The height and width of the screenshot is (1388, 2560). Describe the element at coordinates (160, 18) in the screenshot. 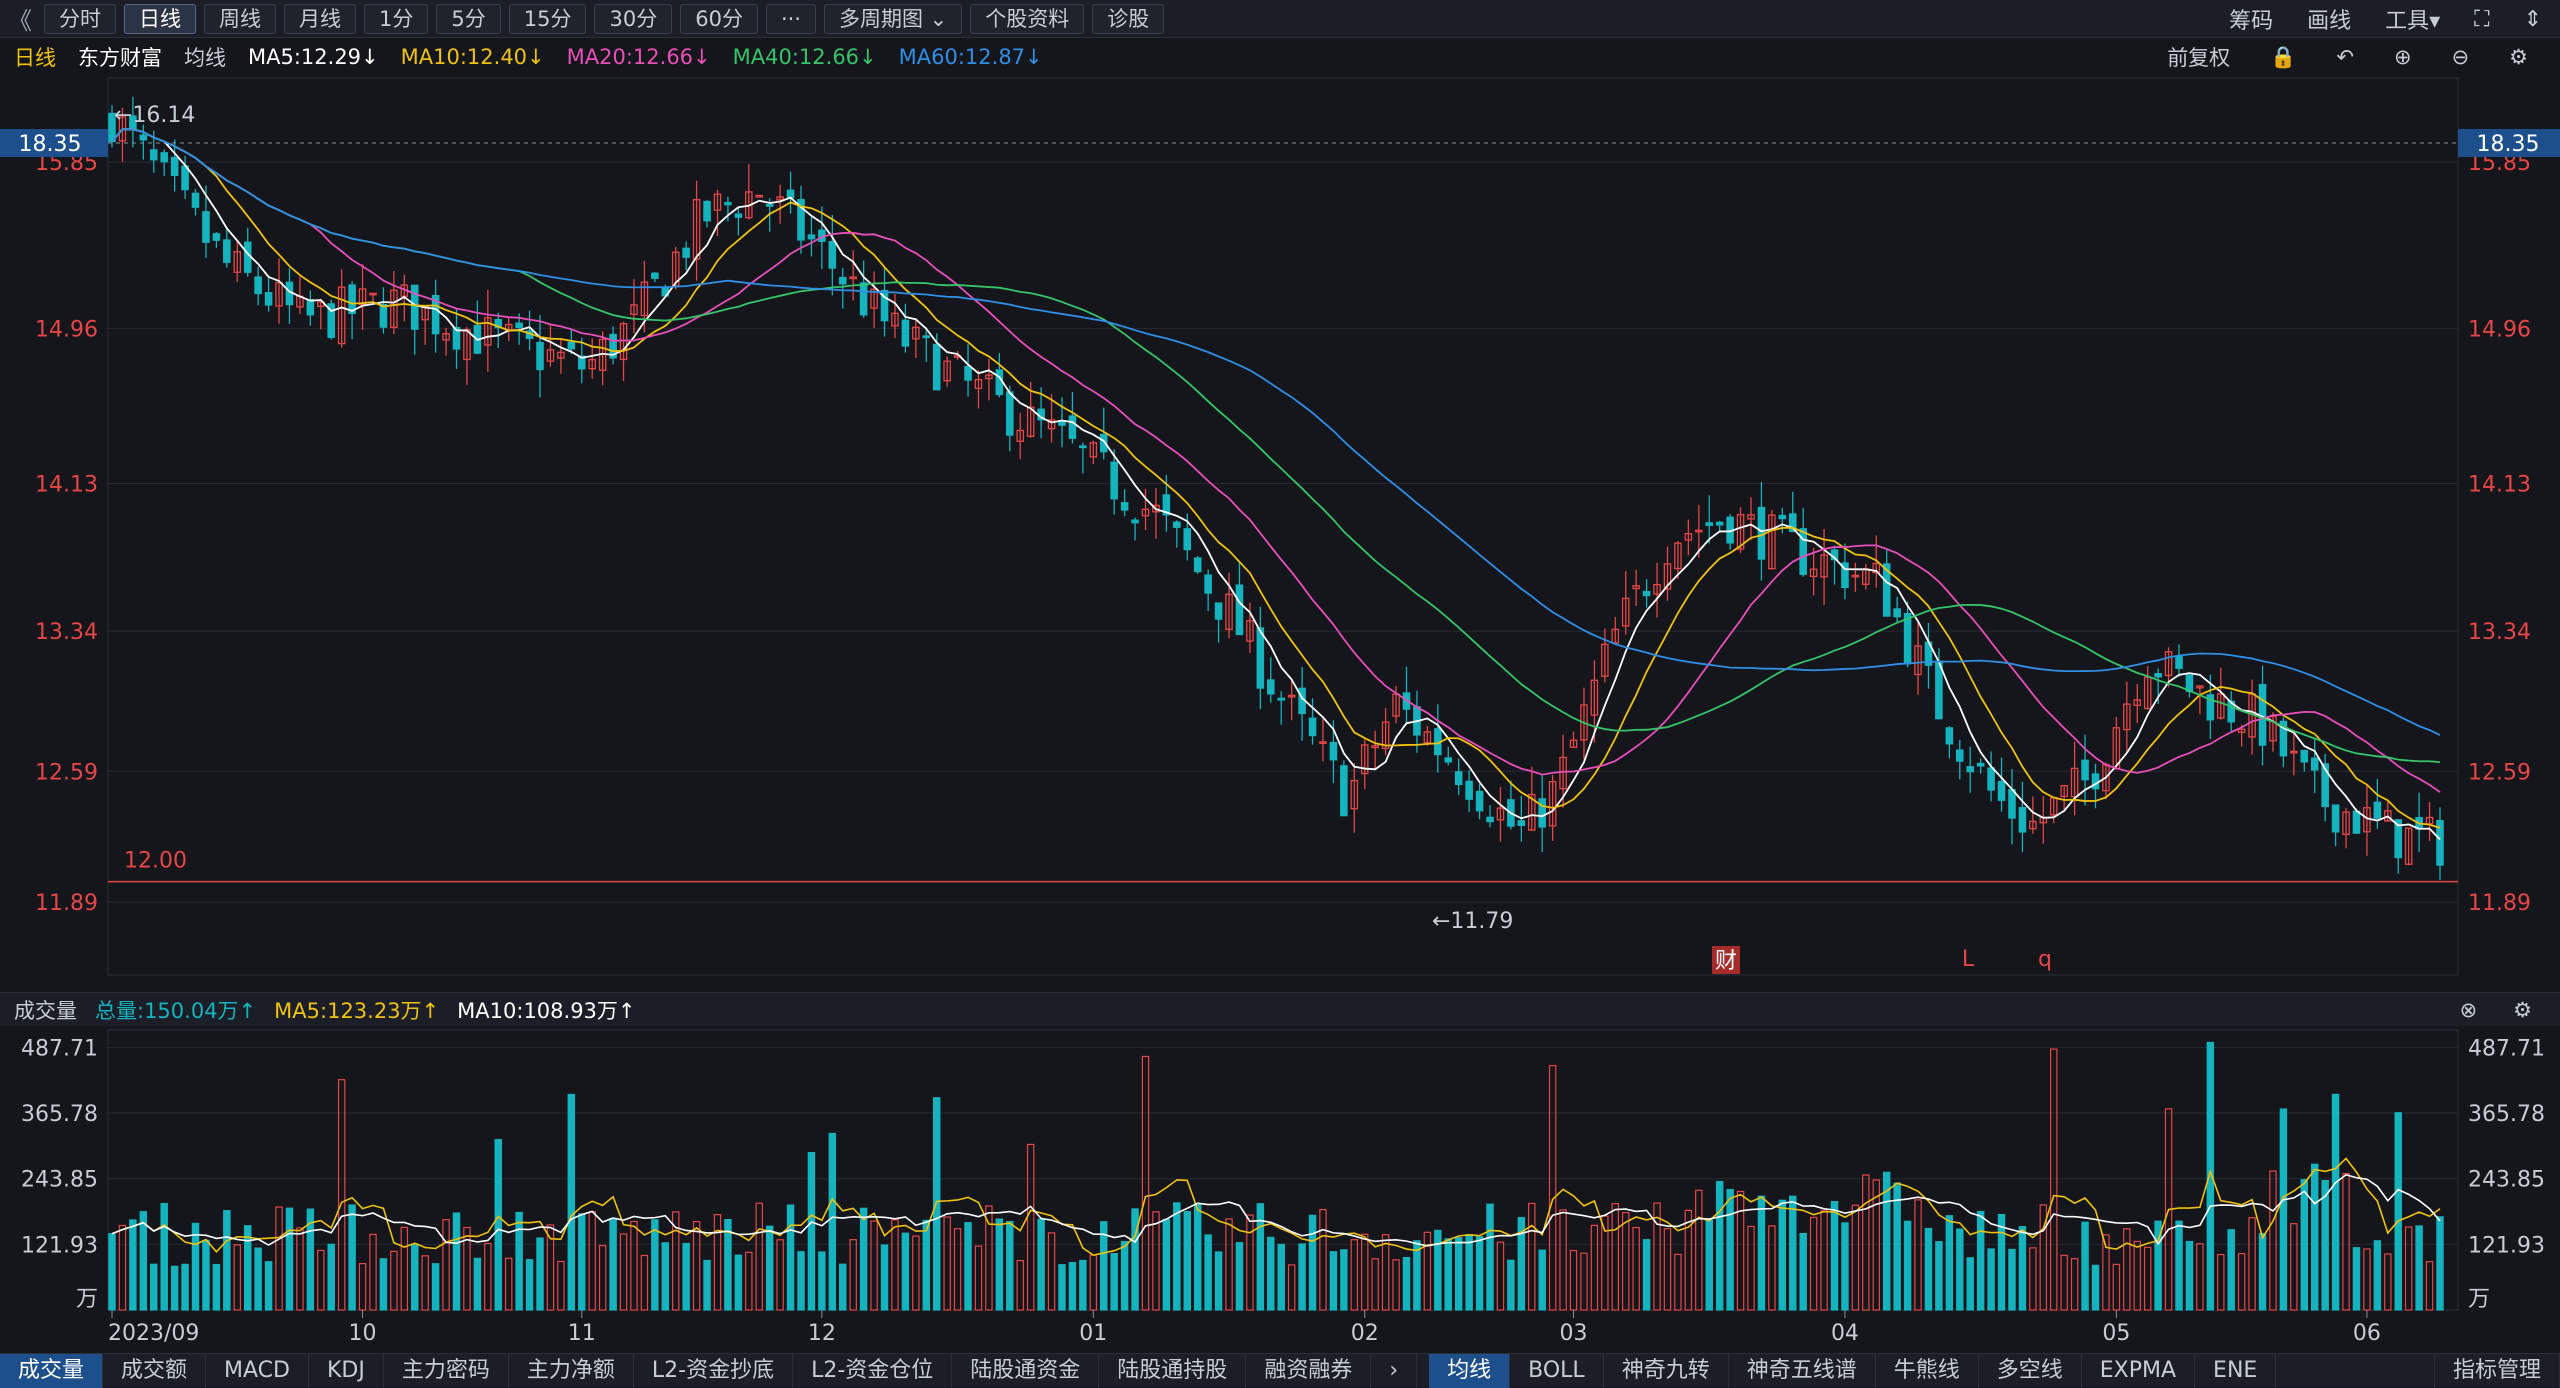

I see `period-tab-1: 日线` at that location.